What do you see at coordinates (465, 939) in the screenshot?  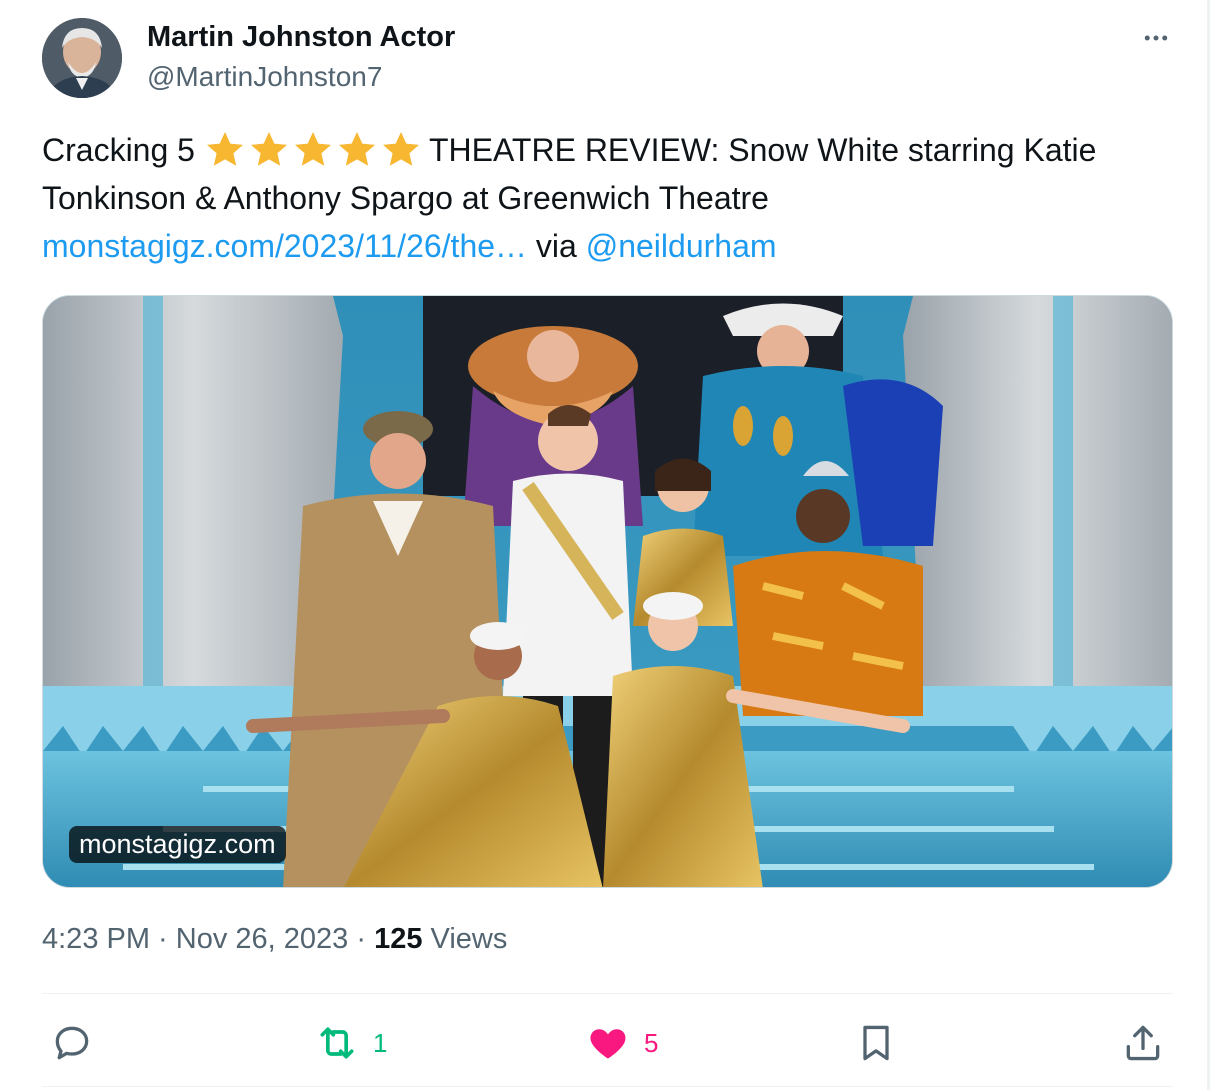 I see `views-label: Views` at bounding box center [465, 939].